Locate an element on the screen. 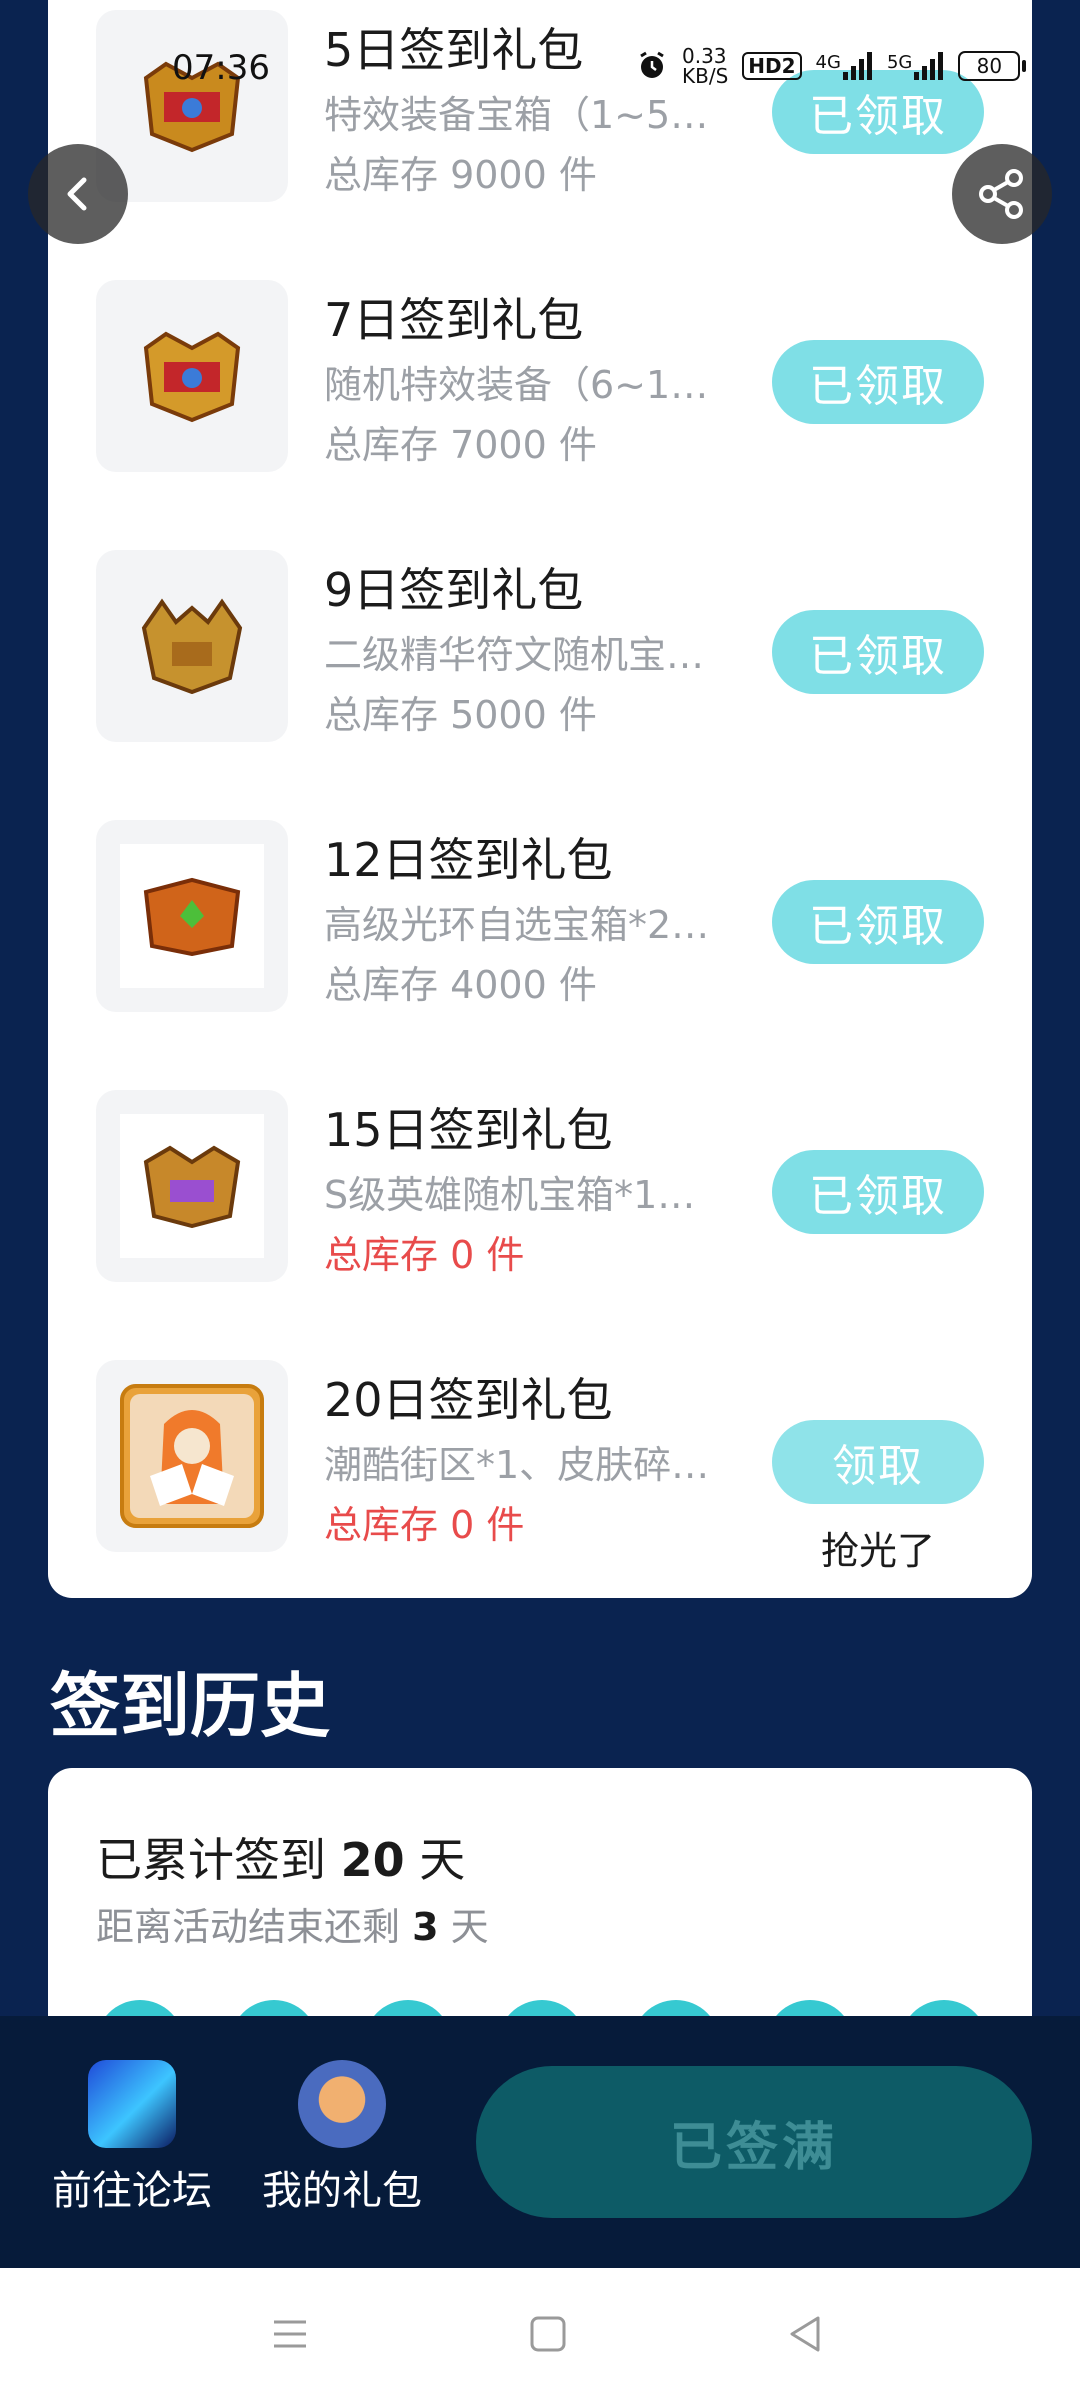 The image size is (1080, 2400). history-section-title: 签到历史 is located at coordinates (190, 1706).